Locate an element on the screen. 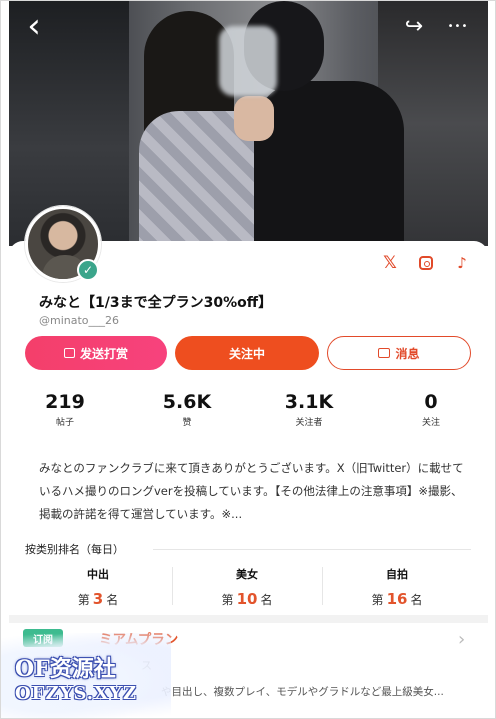 Image resolution: width=496 pixels, height=719 pixels. chevron-left-icon: ‹ is located at coordinates (34, 26).